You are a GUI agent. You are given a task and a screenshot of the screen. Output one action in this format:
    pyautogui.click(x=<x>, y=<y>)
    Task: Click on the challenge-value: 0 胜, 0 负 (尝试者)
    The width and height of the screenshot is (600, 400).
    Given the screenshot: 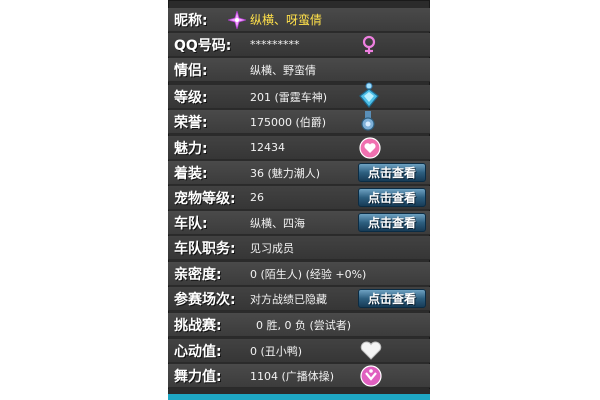 What is the action you would take?
    pyautogui.click(x=304, y=325)
    